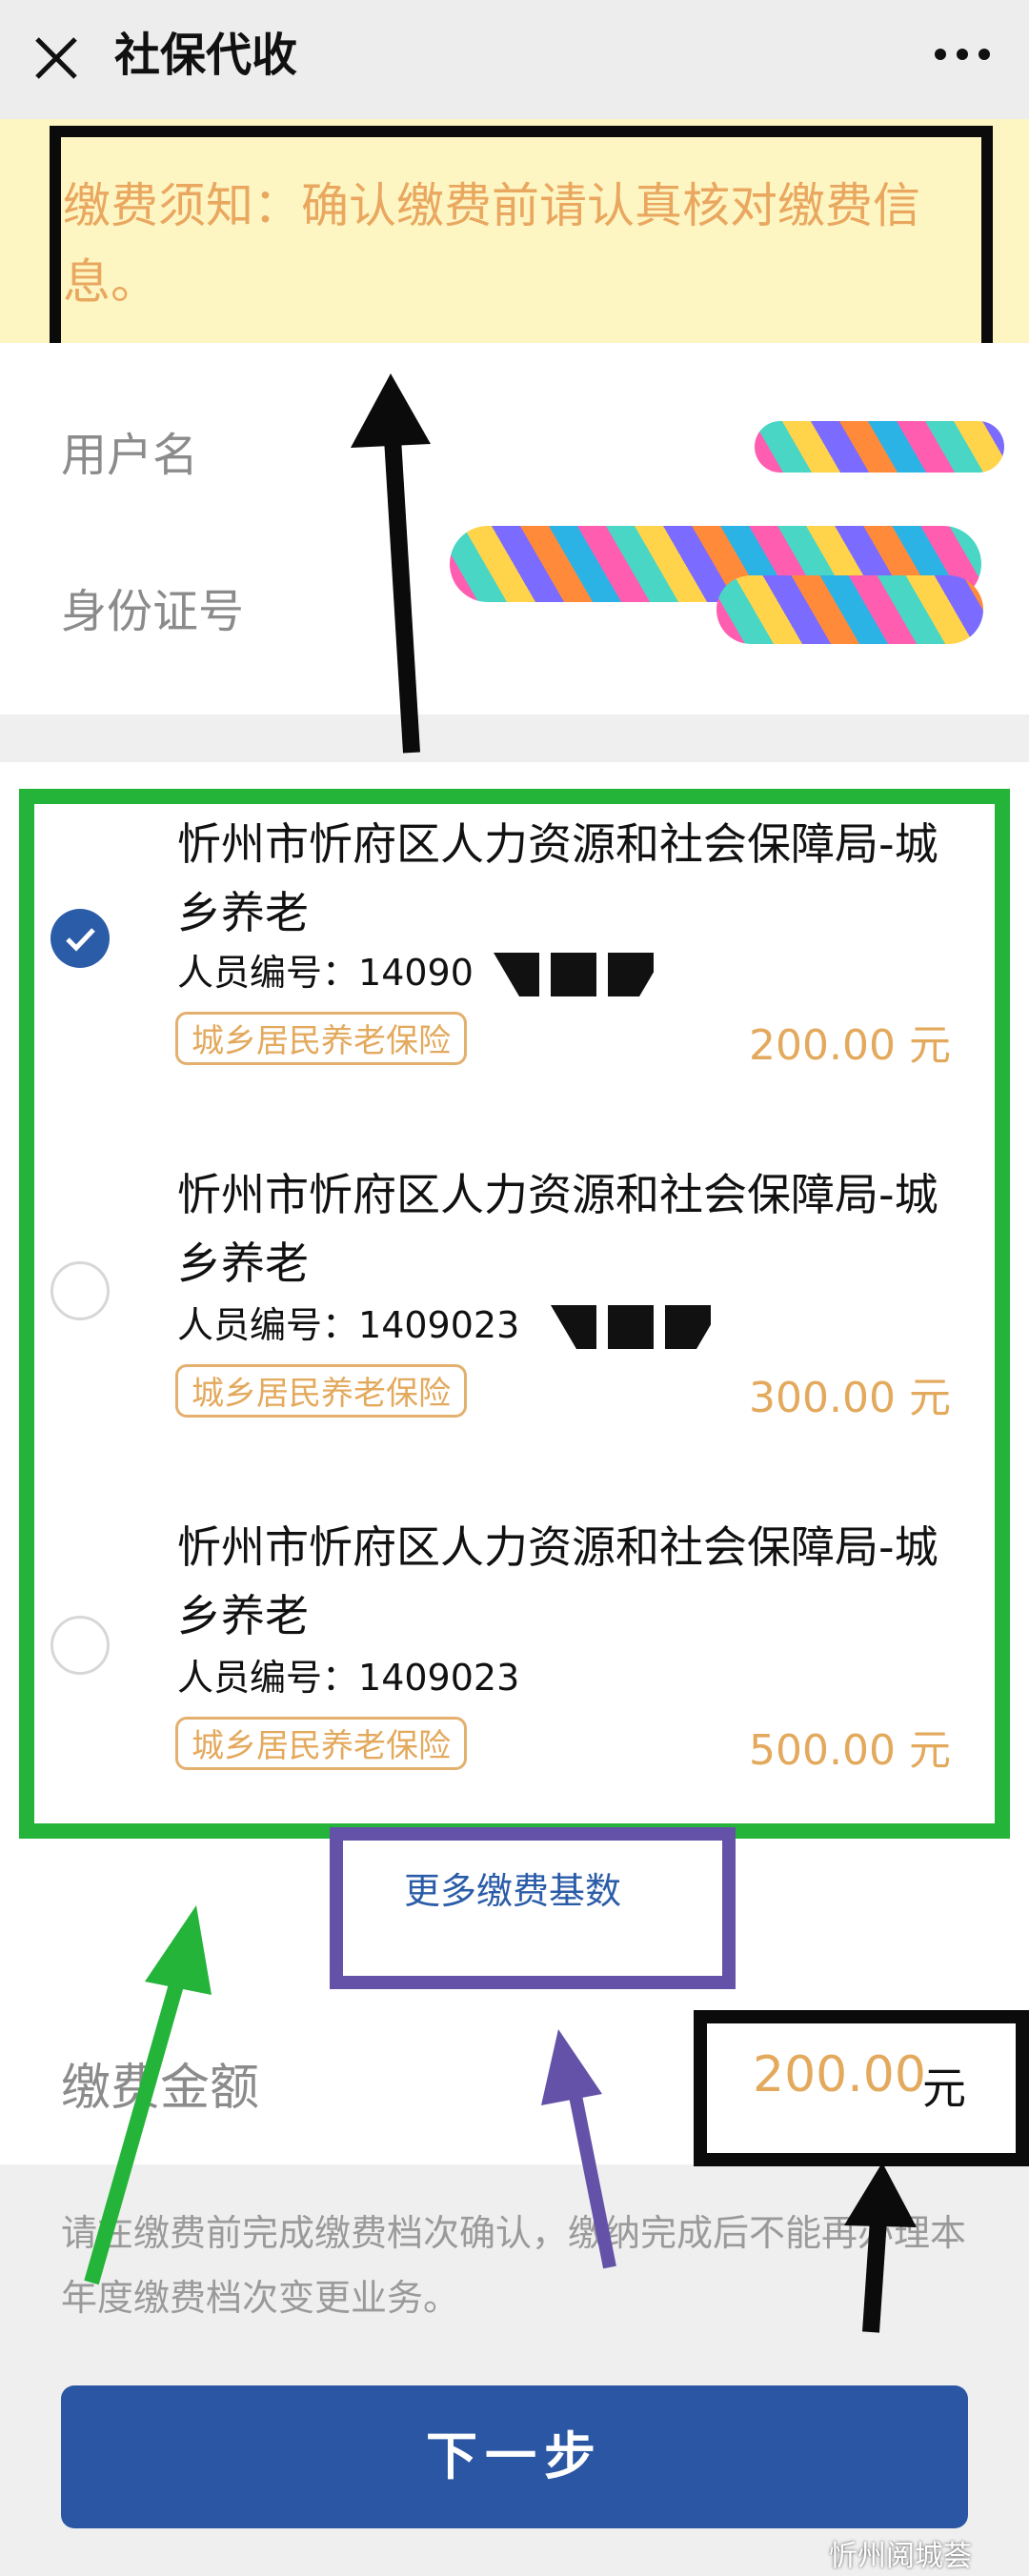 The width and height of the screenshot is (1029, 2576). Describe the element at coordinates (148, 2095) in the screenshot. I see `arrow-to-list` at that location.